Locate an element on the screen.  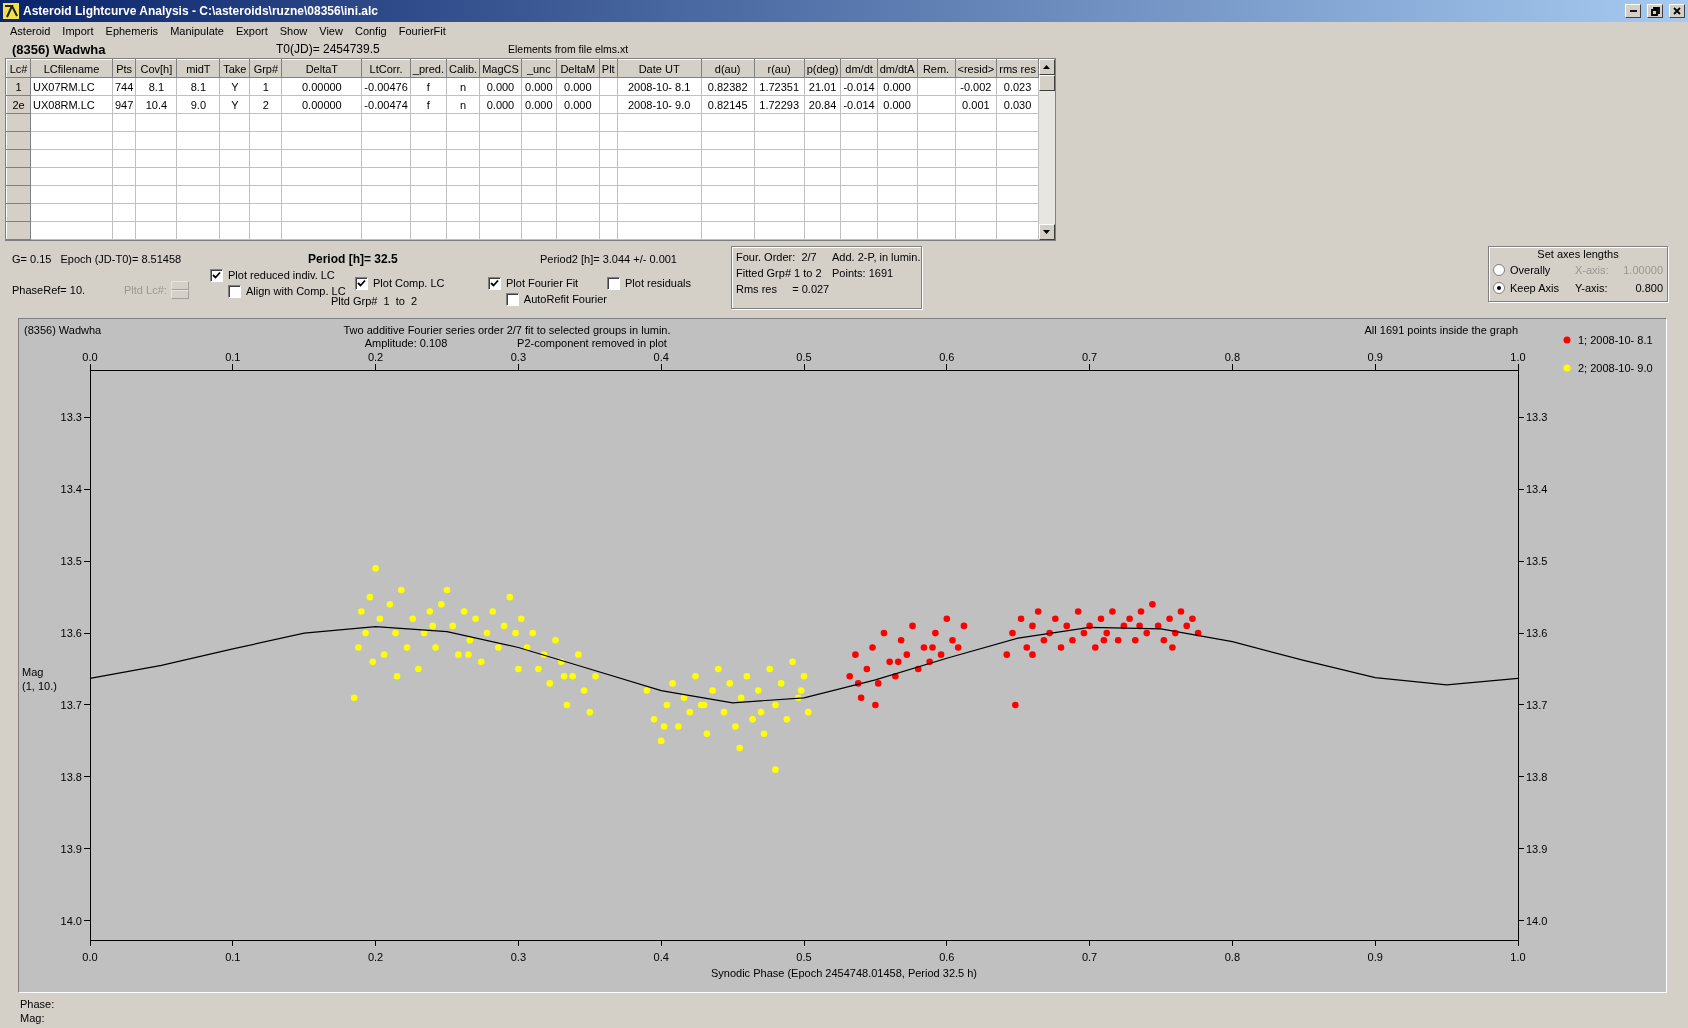
column-header: Calib. is located at coordinates (463, 68).